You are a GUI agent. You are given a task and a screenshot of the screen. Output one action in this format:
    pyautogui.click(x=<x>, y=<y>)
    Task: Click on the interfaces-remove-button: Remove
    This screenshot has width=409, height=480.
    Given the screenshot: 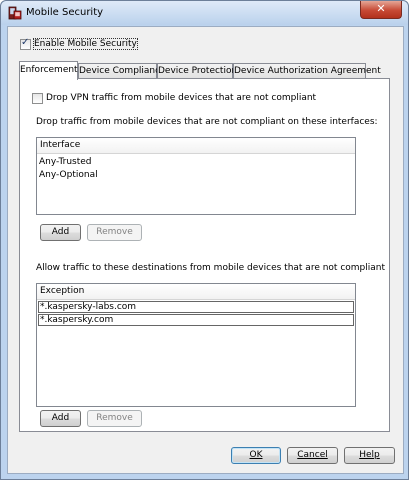 What is the action you would take?
    pyautogui.click(x=114, y=232)
    